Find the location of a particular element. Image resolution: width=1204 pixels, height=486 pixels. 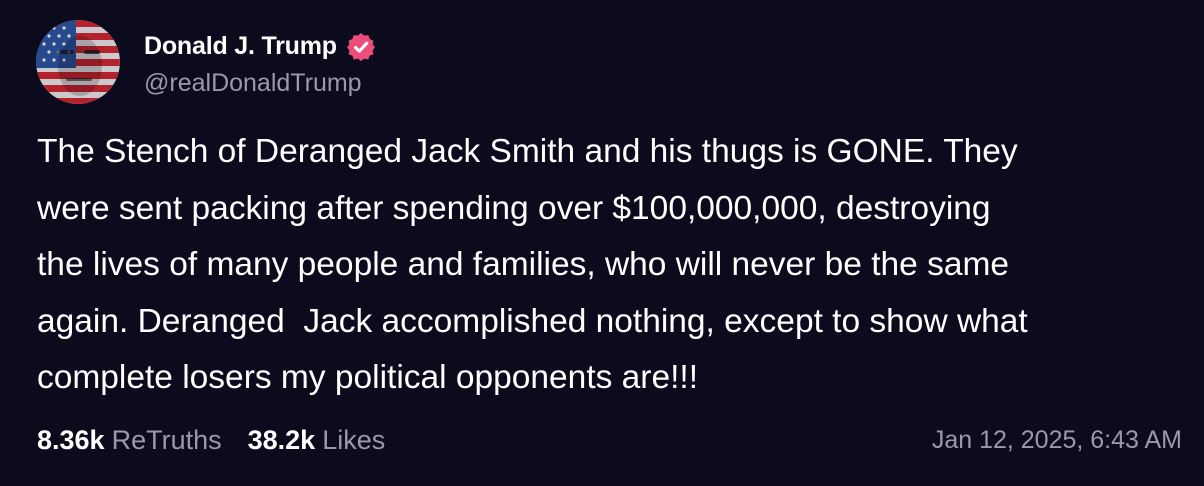

post-header: Donald J. Trump @realDonaldTrump is located at coordinates (206, 62).